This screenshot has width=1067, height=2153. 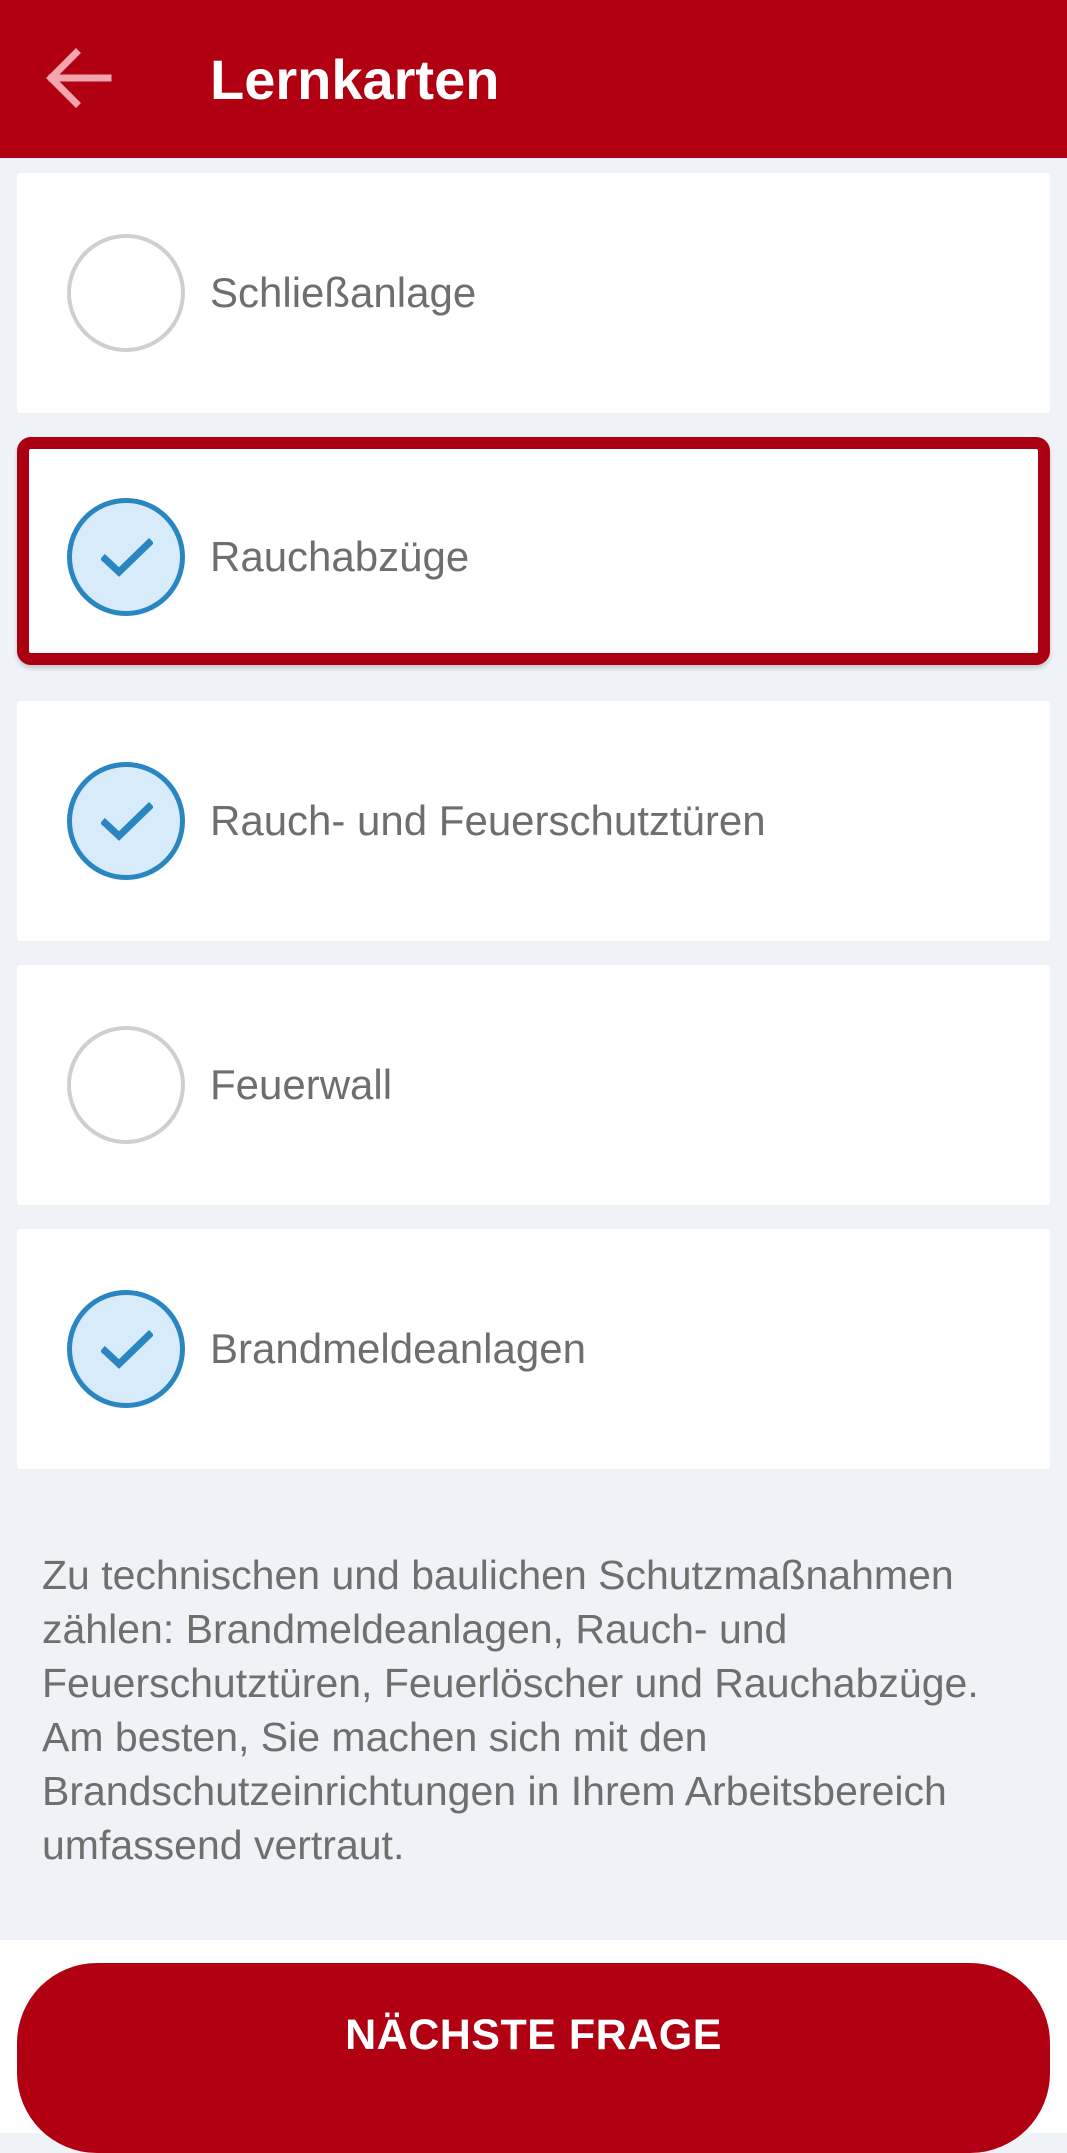 What do you see at coordinates (398, 1348) in the screenshot?
I see `answer-option-label: Brandmeldeanlagen` at bounding box center [398, 1348].